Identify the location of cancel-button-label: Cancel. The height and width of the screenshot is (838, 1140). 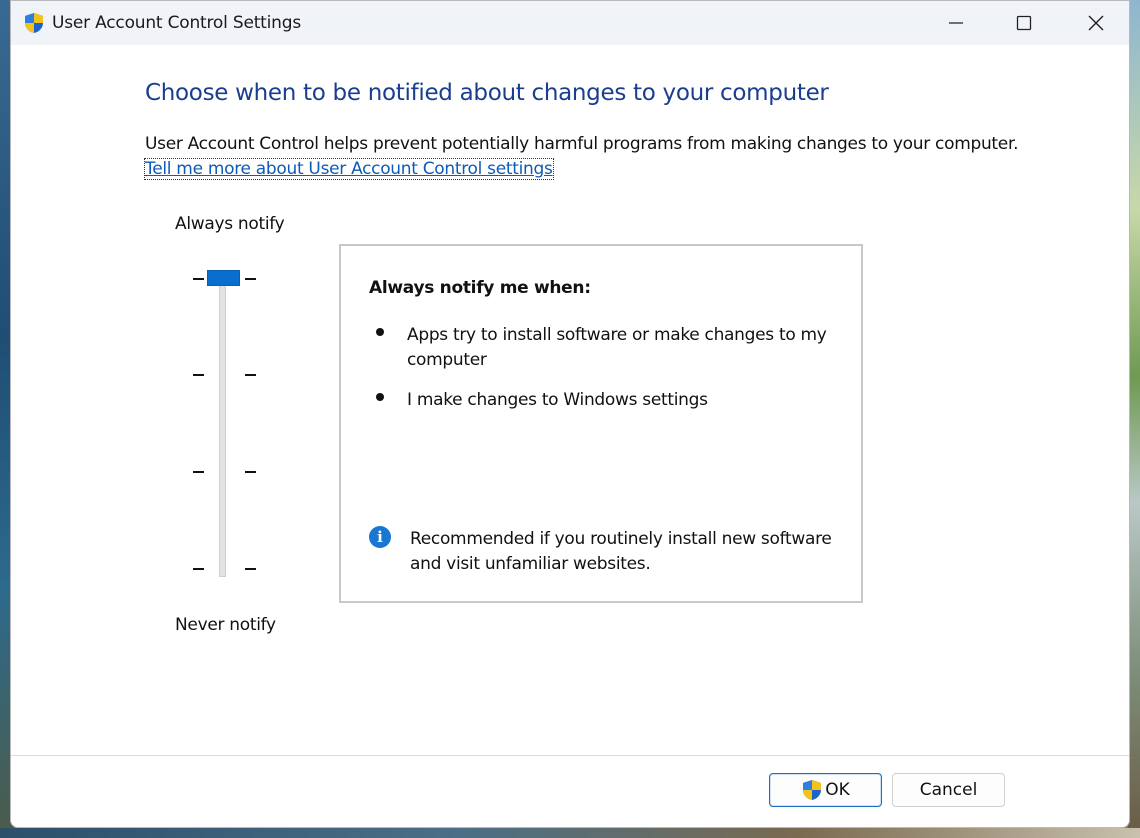
(948, 790).